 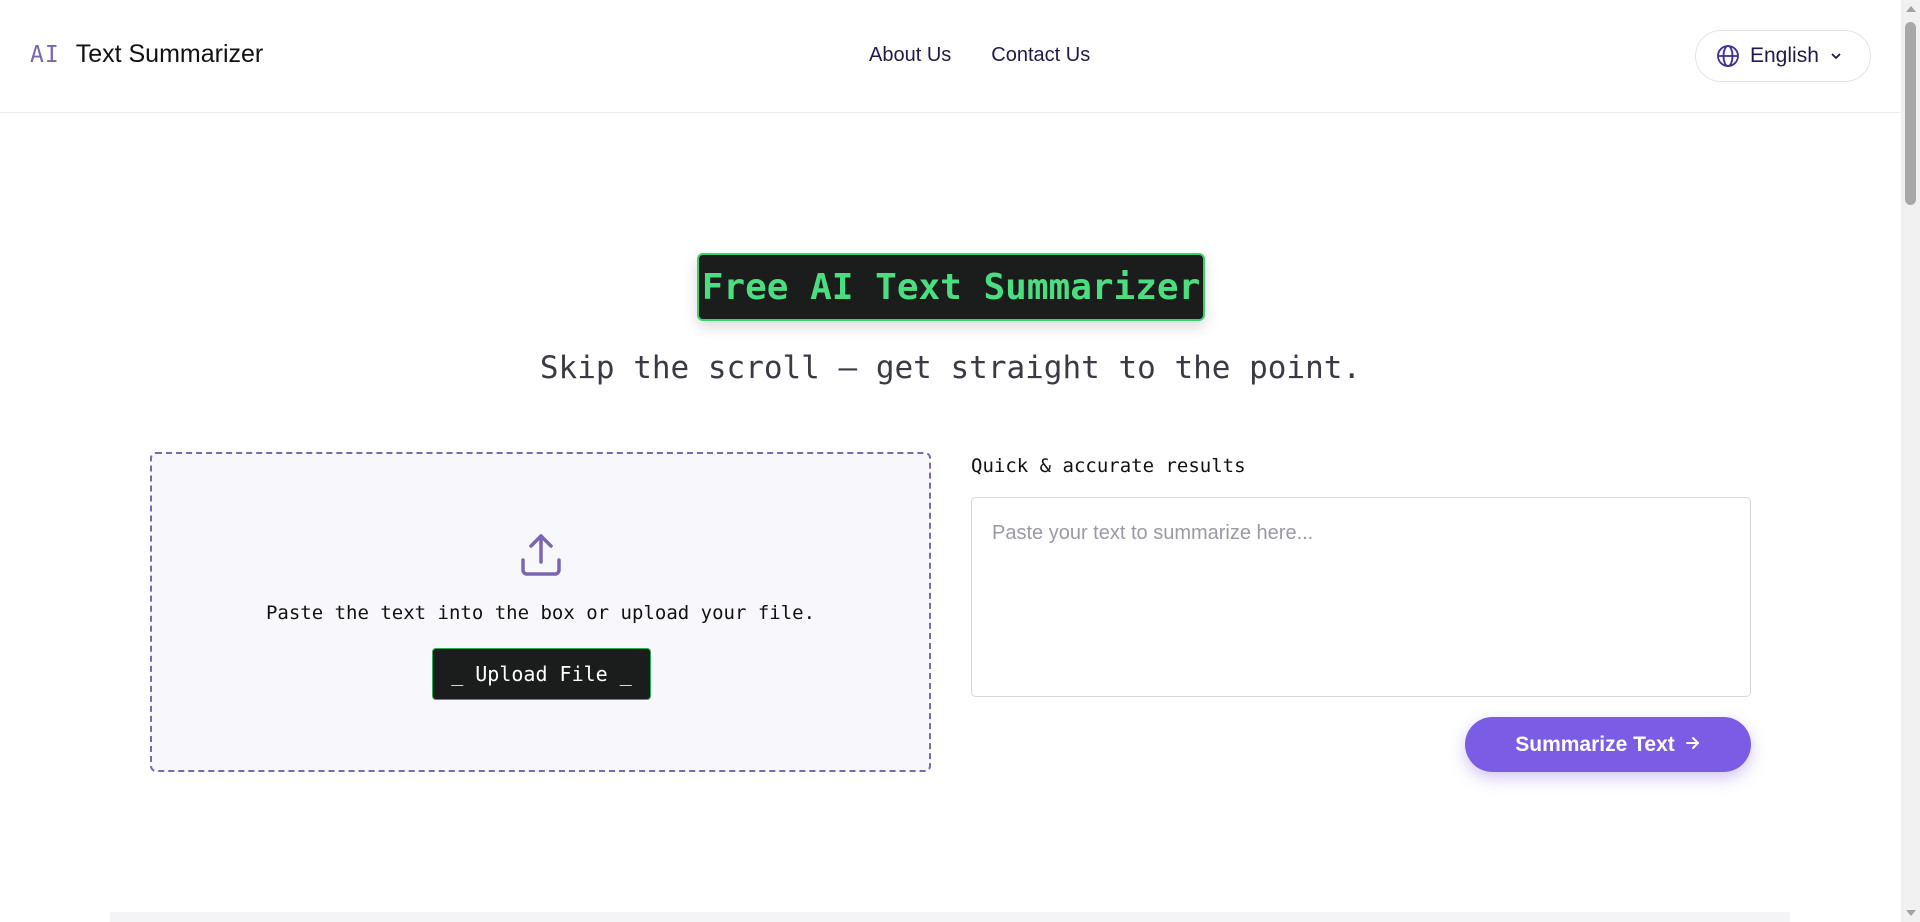 What do you see at coordinates (1693, 745) in the screenshot?
I see `arrow-right-icon` at bounding box center [1693, 745].